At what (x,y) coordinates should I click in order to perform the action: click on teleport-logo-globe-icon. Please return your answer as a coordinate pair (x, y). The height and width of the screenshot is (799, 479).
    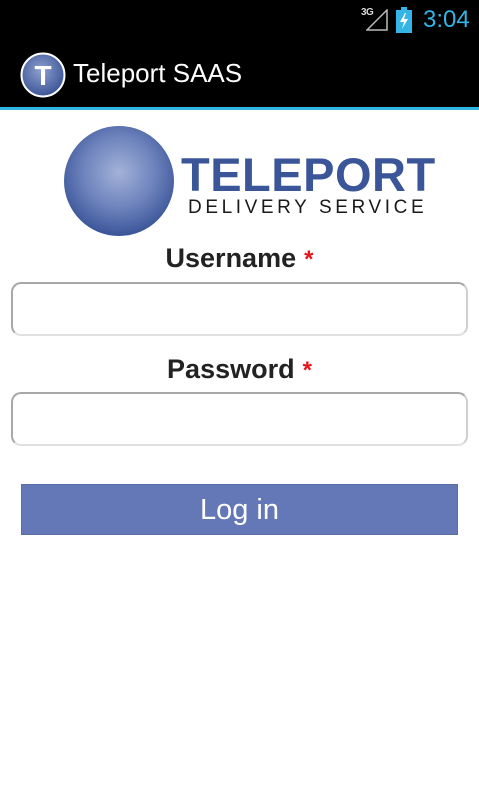
    Looking at the image, I should click on (119, 181).